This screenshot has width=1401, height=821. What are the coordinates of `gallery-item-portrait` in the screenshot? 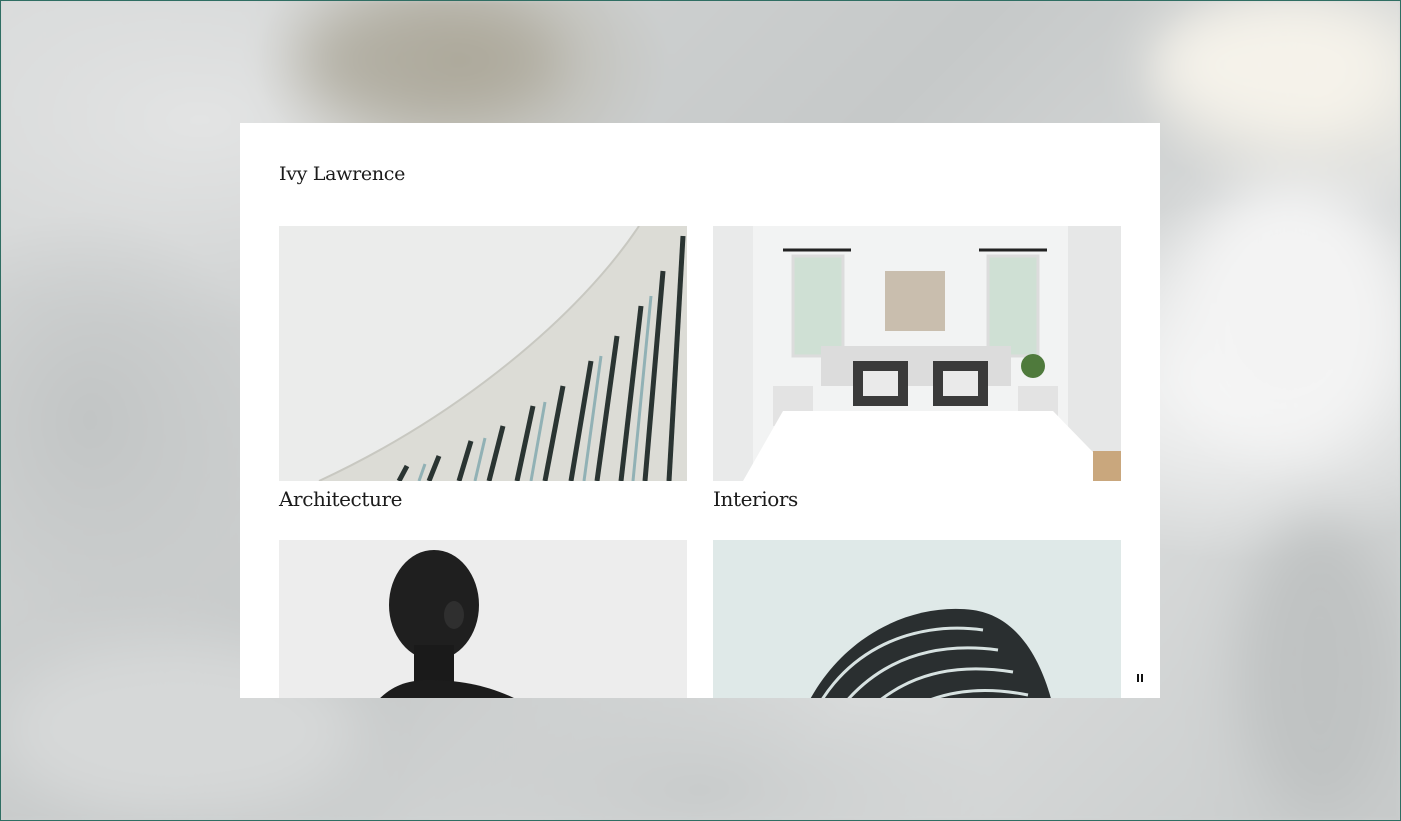 It's located at (483, 619).